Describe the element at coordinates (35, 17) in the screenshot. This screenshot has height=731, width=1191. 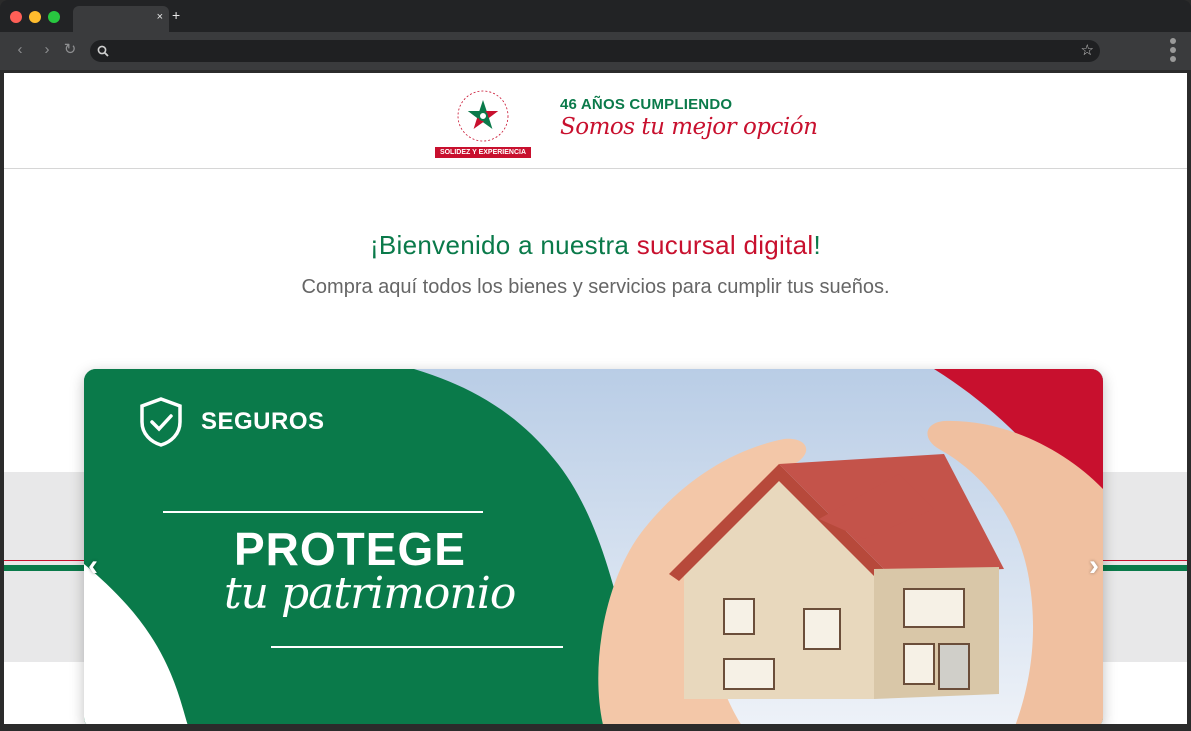
I see `minimize-window-button` at that location.